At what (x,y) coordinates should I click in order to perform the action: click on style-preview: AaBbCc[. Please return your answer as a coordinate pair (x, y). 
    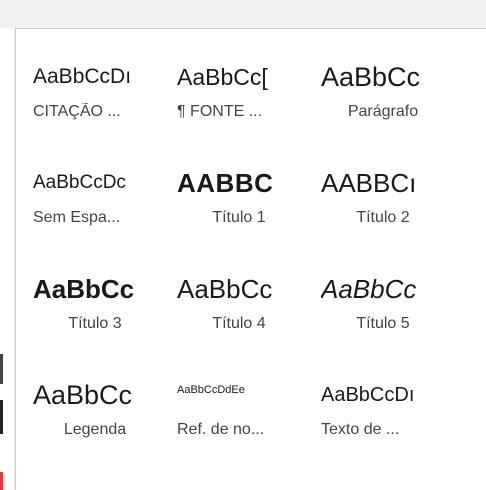
    Looking at the image, I should click on (222, 77).